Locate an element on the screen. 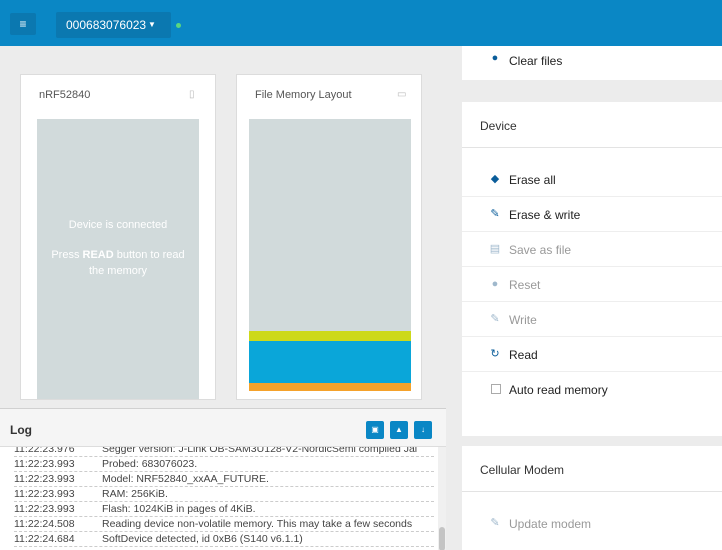  chip-icon: ▯ is located at coordinates (192, 94).